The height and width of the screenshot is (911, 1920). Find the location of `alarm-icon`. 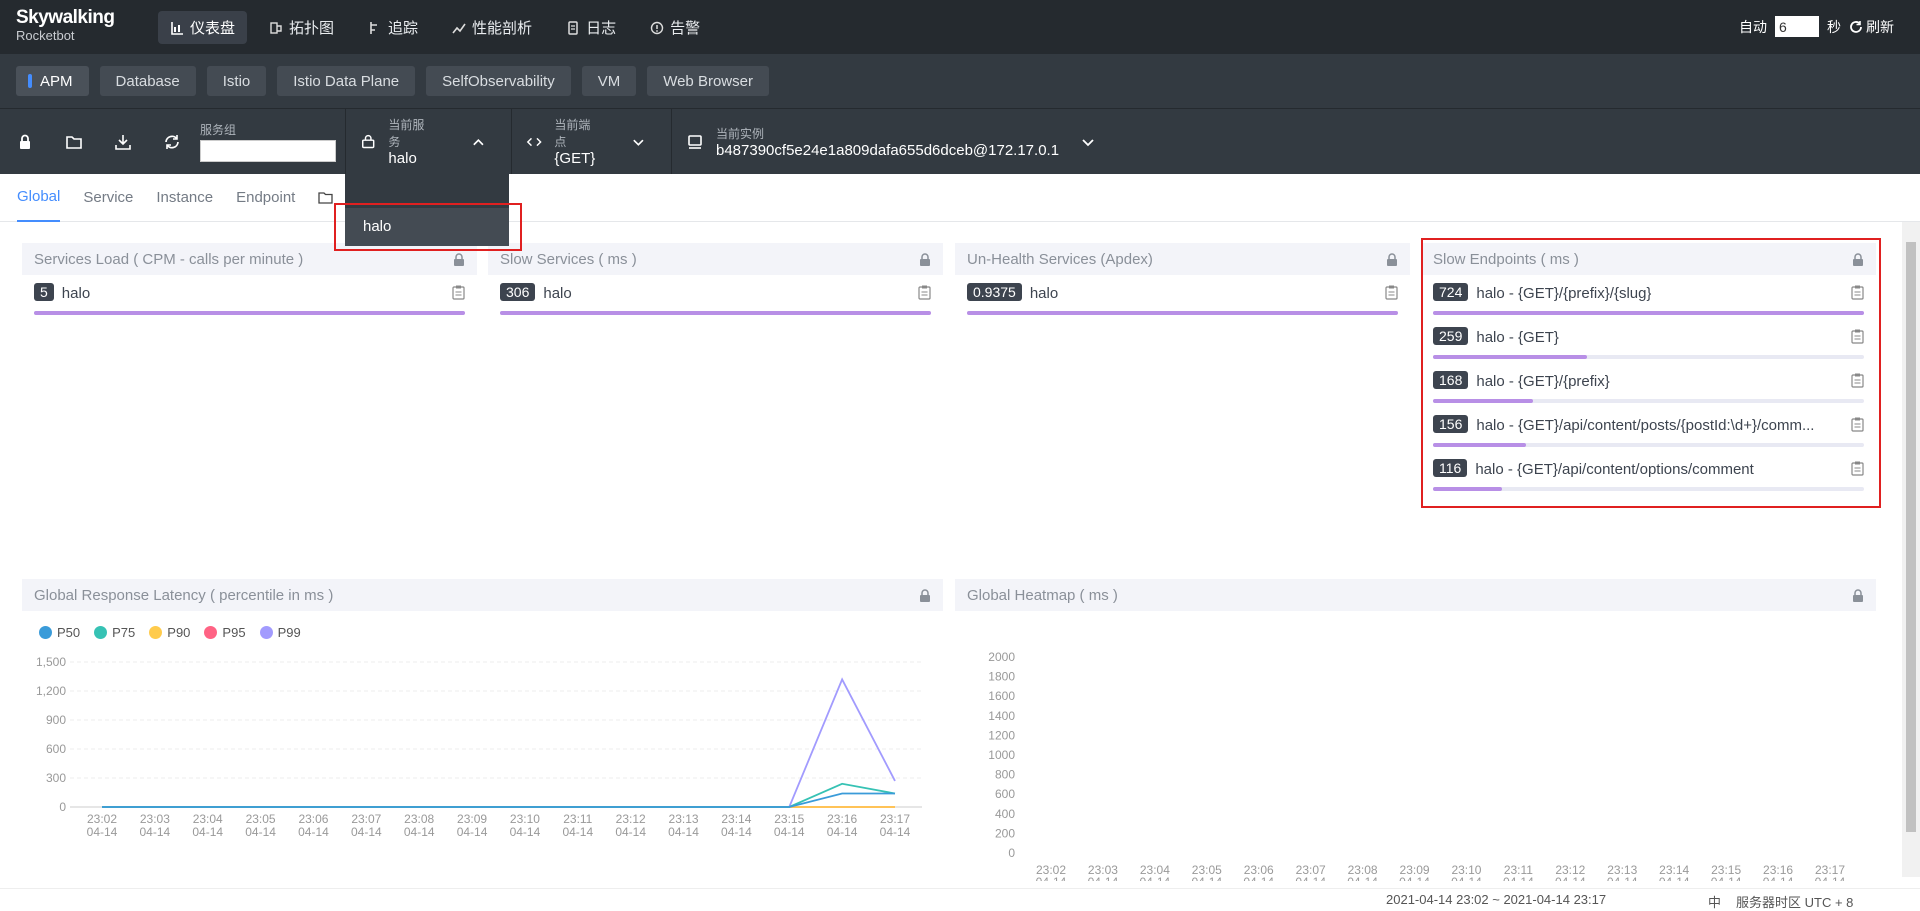

alarm-icon is located at coordinates (657, 27).